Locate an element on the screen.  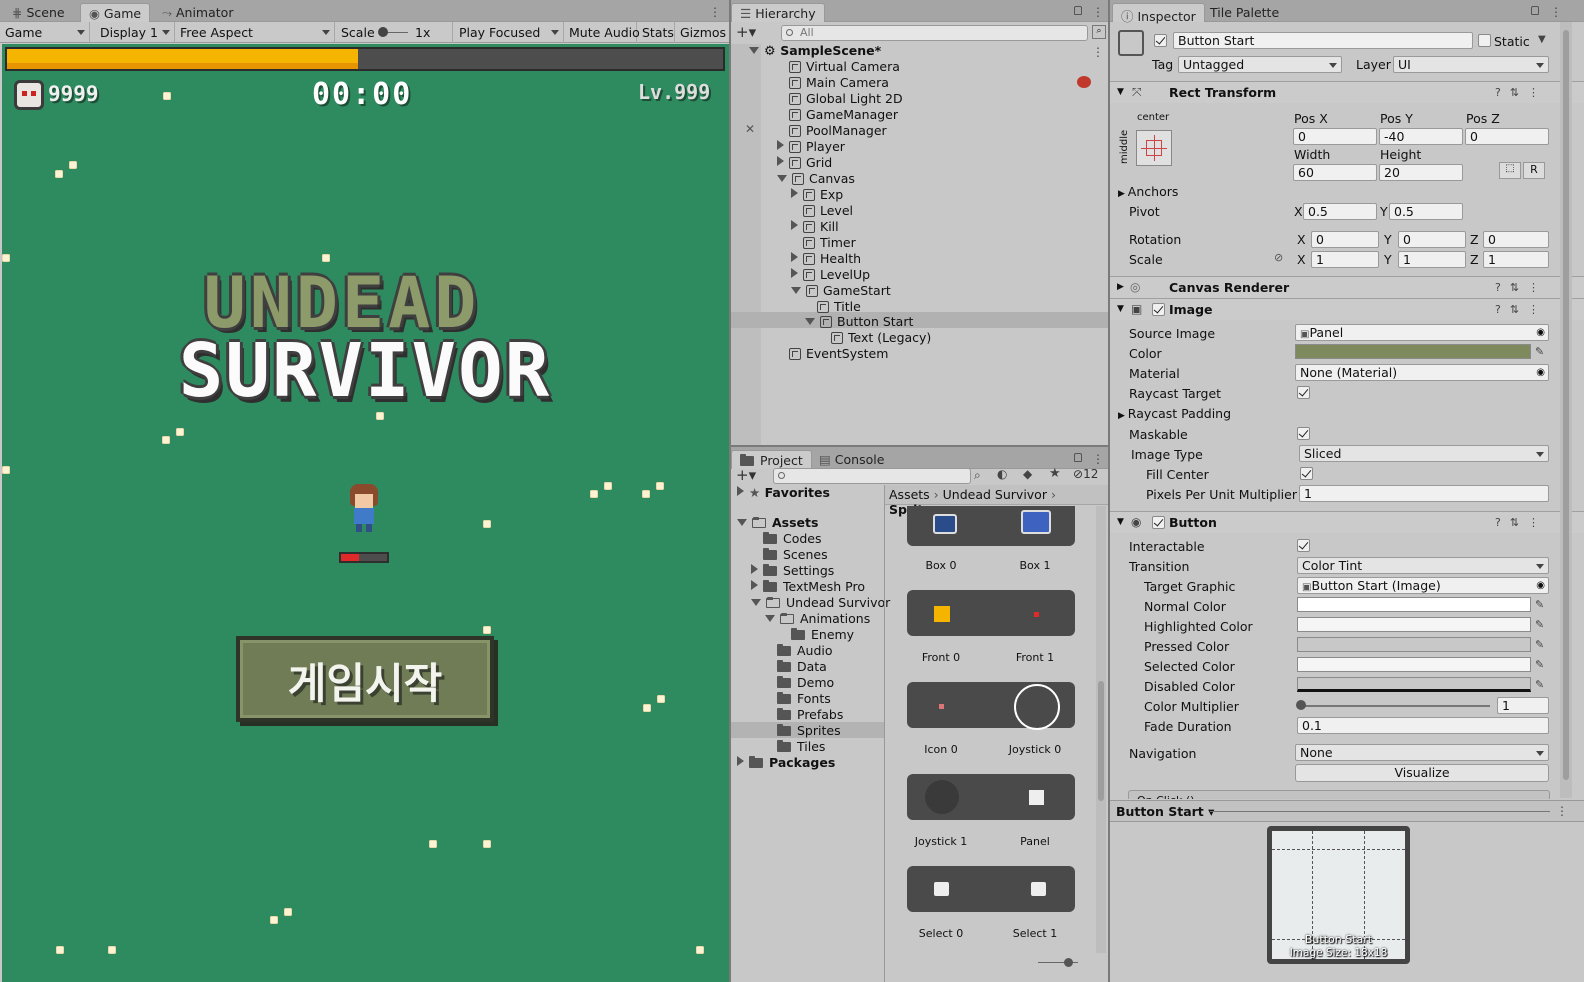
hierarchy-item: GameStart is located at coordinates (841, 291).